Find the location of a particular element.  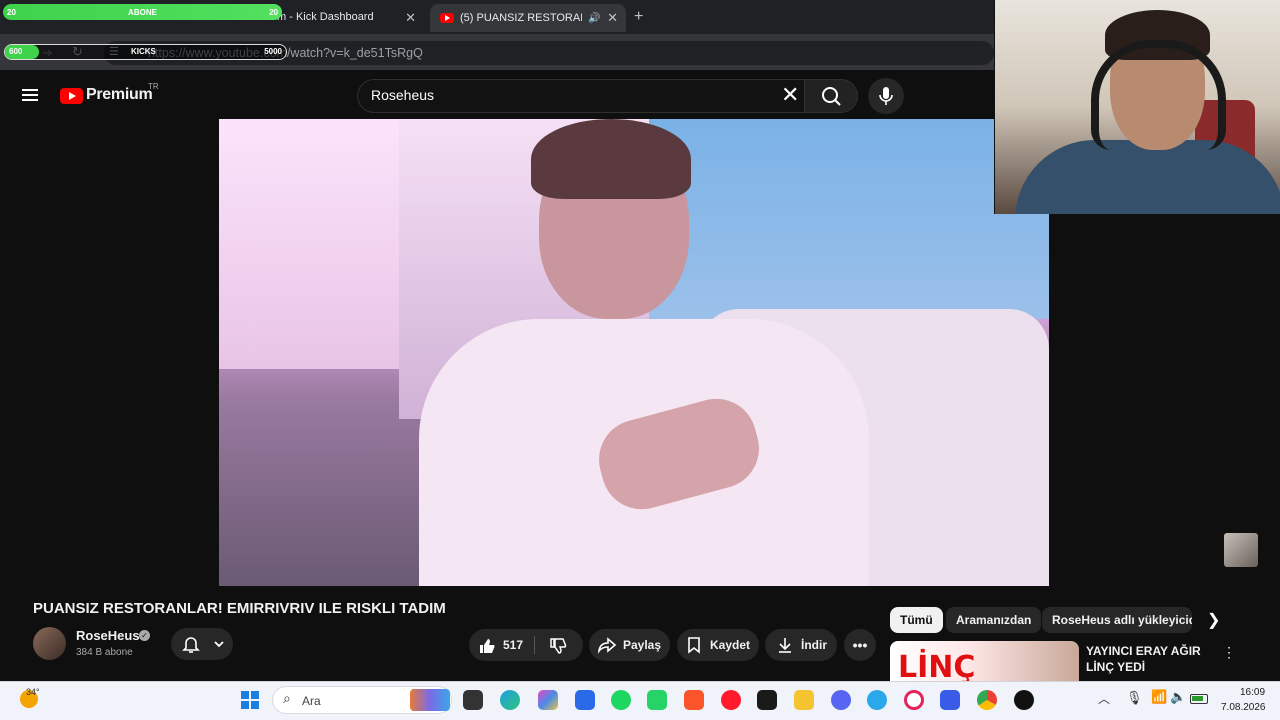

share-button: Paylaş is located at coordinates (629, 645).